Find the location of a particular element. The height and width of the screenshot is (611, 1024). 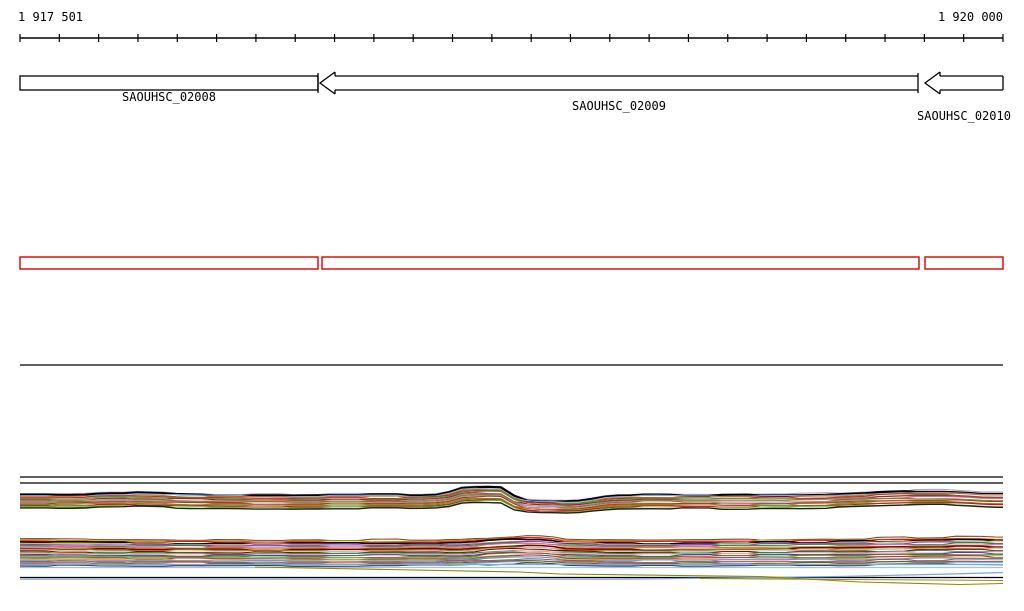

coverage-band-lower is located at coordinates (511, 551).